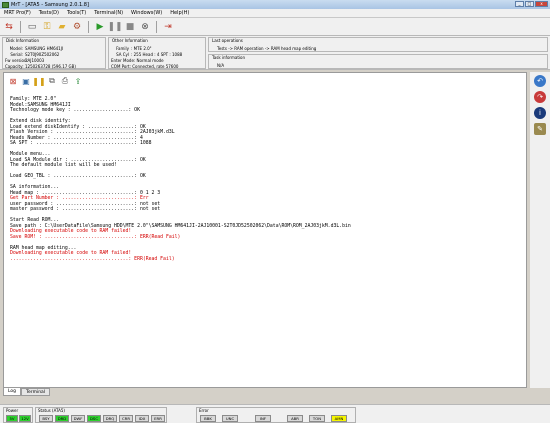 The height and width of the screenshot is (423, 550). I want to click on redo-icon: ↷, so click(540, 97).